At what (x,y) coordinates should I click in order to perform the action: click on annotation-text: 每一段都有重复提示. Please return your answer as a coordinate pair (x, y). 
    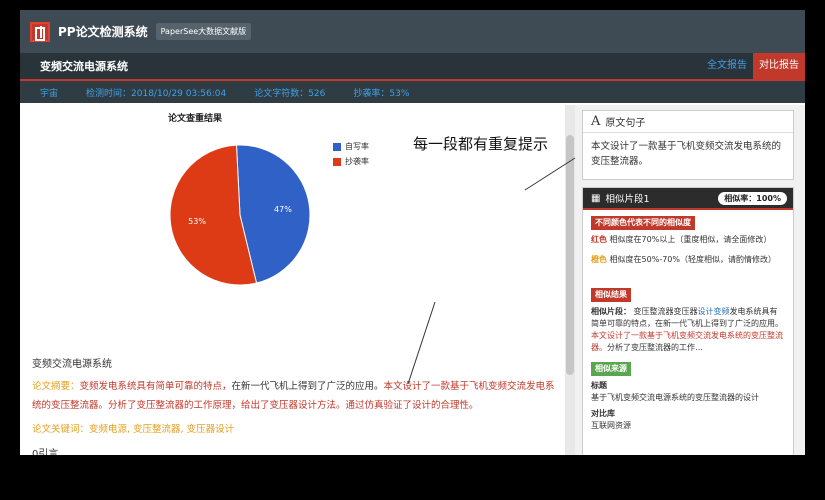
    Looking at the image, I should click on (481, 144).